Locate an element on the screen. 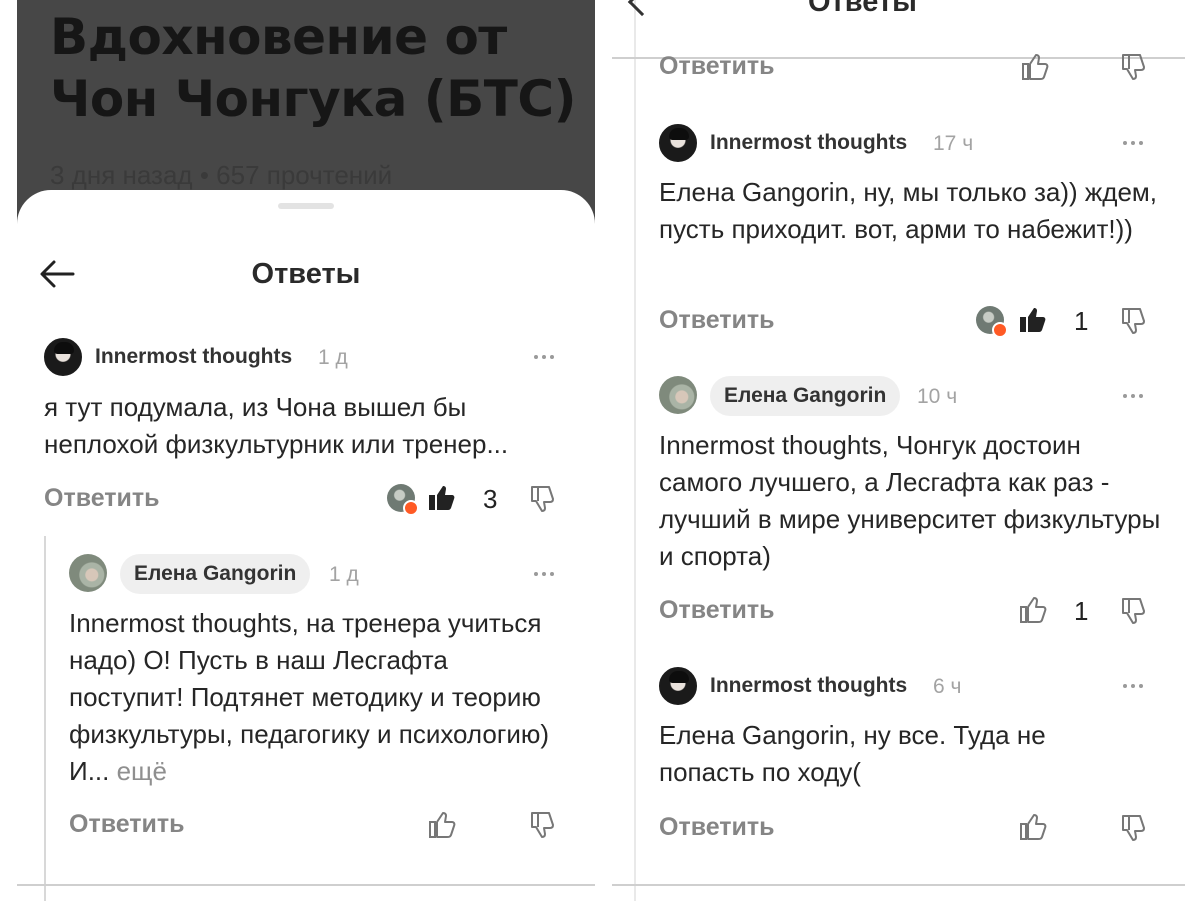 This screenshot has width=1200, height=901. back-arrow-icon is located at coordinates (642, 8).